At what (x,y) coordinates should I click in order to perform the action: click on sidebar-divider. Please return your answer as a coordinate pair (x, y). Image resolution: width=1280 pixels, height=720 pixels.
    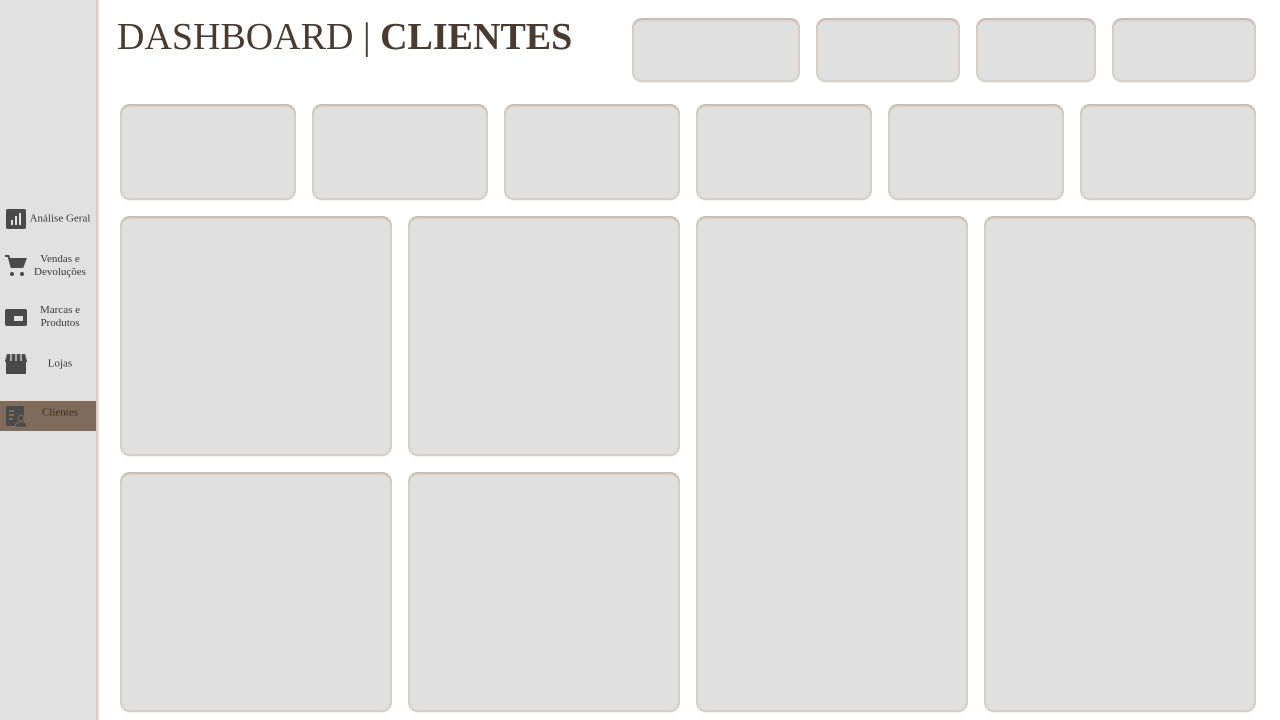
    Looking at the image, I should click on (97, 360).